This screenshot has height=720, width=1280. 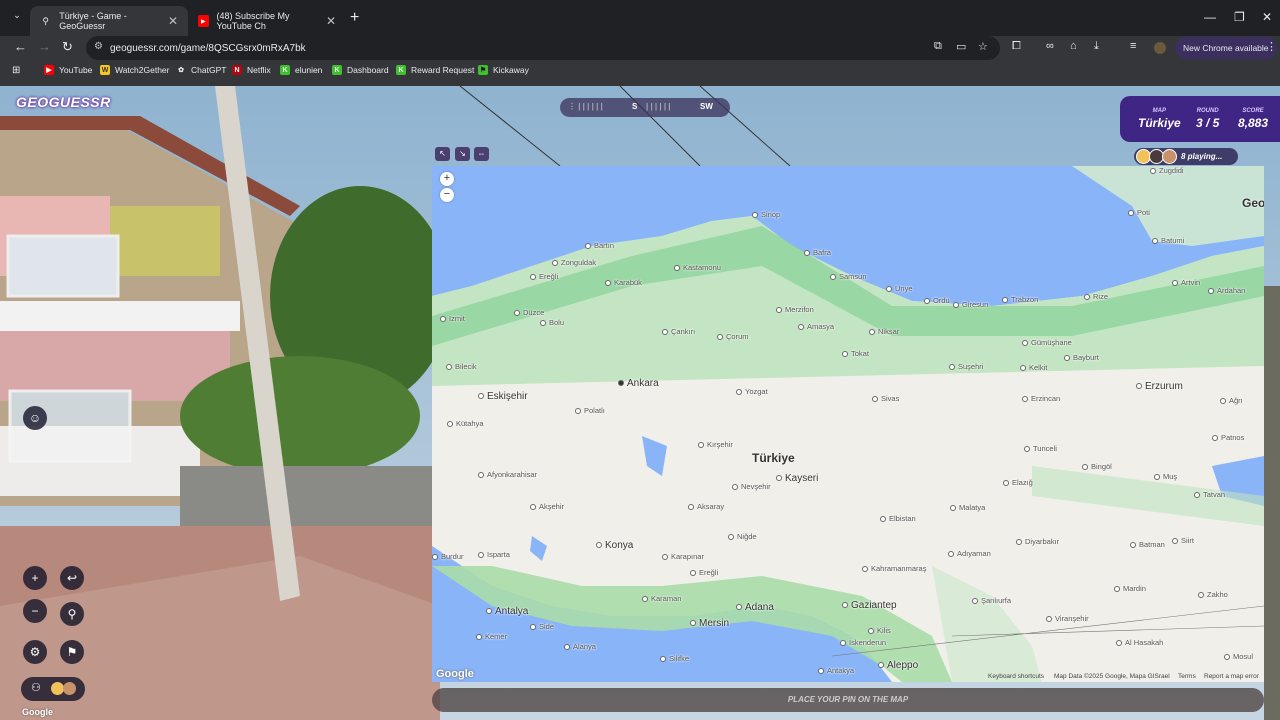 I want to click on report-error-link: Report a map error, so click(x=1231, y=676).